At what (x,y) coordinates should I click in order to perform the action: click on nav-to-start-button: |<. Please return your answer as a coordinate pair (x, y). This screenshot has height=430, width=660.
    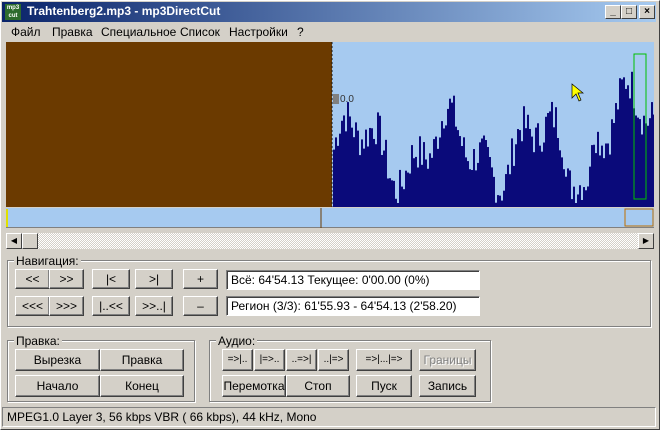
    Looking at the image, I should click on (111, 279).